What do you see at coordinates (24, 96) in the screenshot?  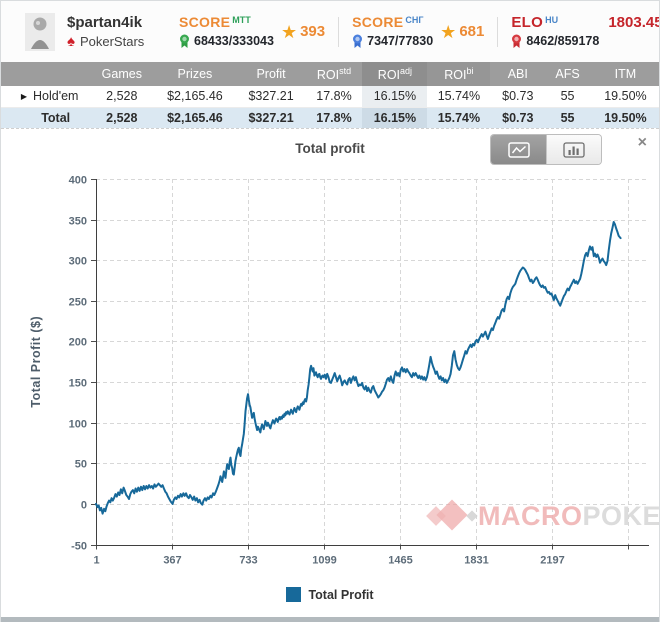 I see `expand-arrow-icon: ▶` at bounding box center [24, 96].